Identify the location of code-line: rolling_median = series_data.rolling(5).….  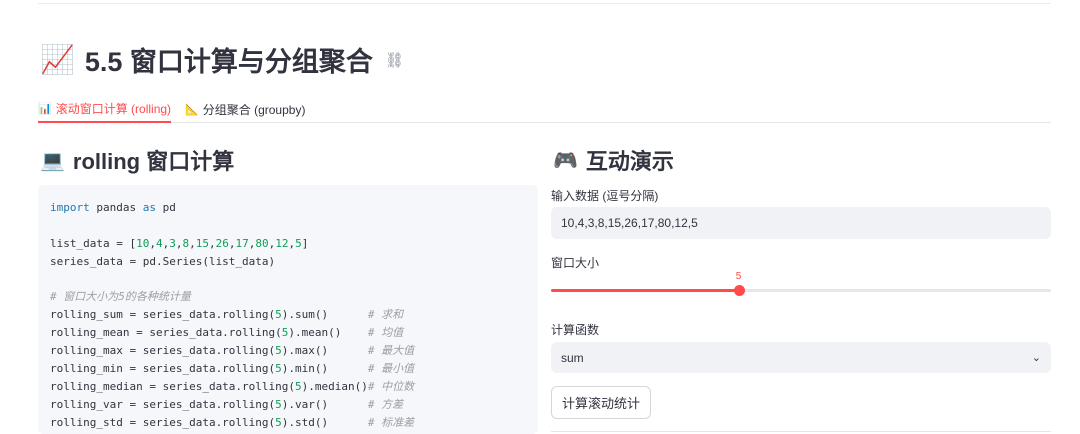
(232, 386).